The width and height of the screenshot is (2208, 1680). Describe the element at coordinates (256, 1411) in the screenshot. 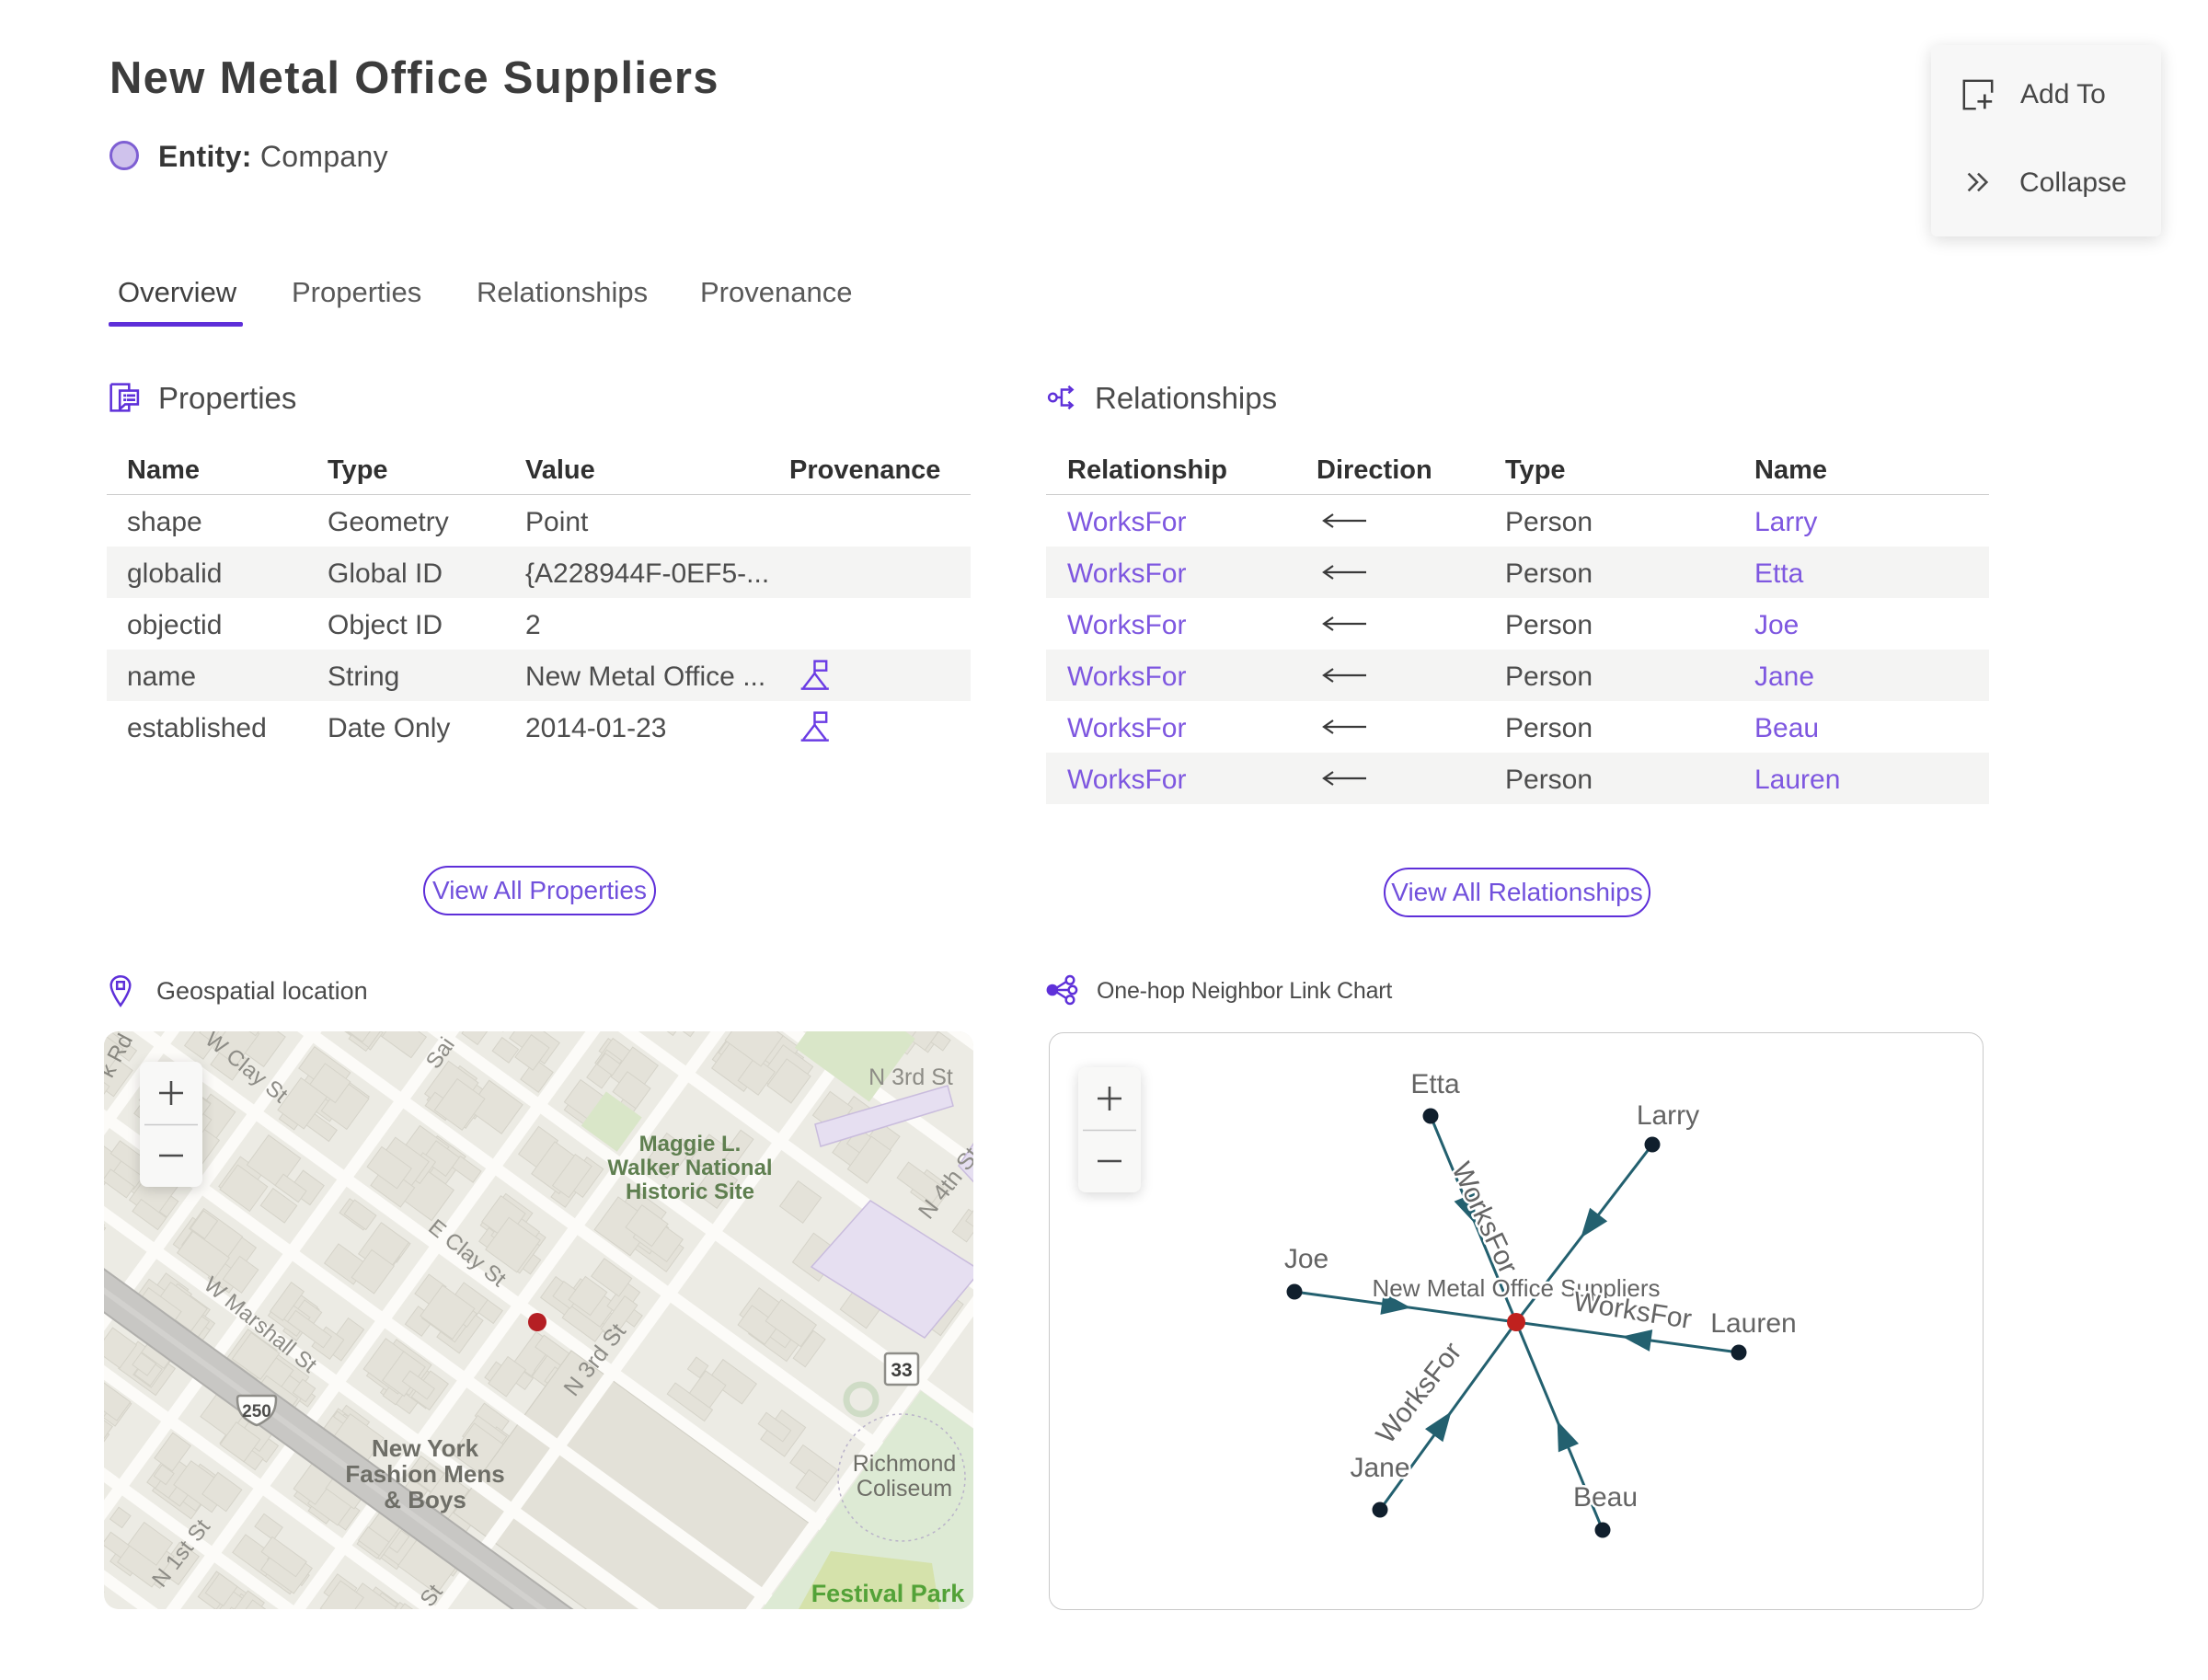

I see `svg-text: 250` at that location.